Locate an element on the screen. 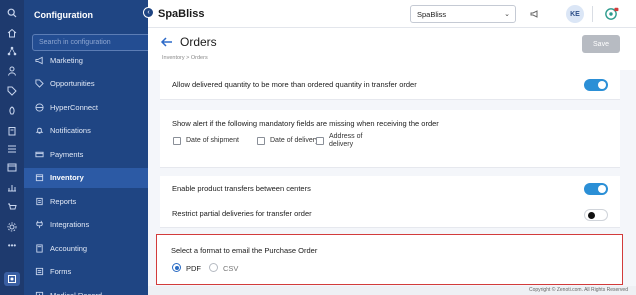 This screenshot has width=636, height=295. more-icon: ••• is located at coordinates (12, 245).